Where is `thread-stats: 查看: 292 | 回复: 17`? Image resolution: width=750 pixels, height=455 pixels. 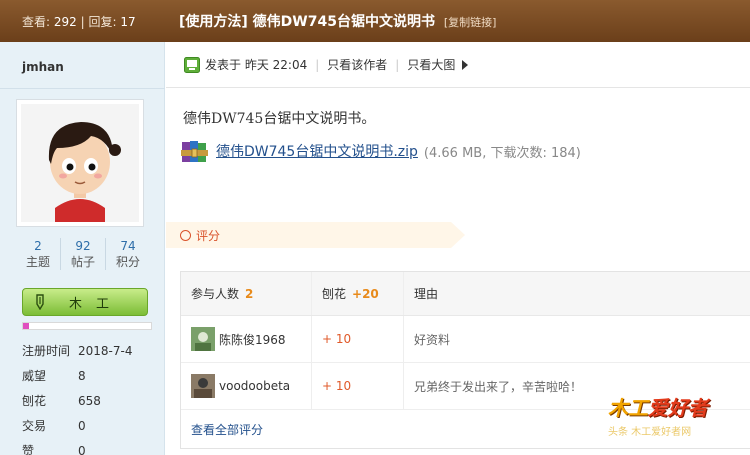 thread-stats: 查看: 292 | 回复: 17 is located at coordinates (79, 21).